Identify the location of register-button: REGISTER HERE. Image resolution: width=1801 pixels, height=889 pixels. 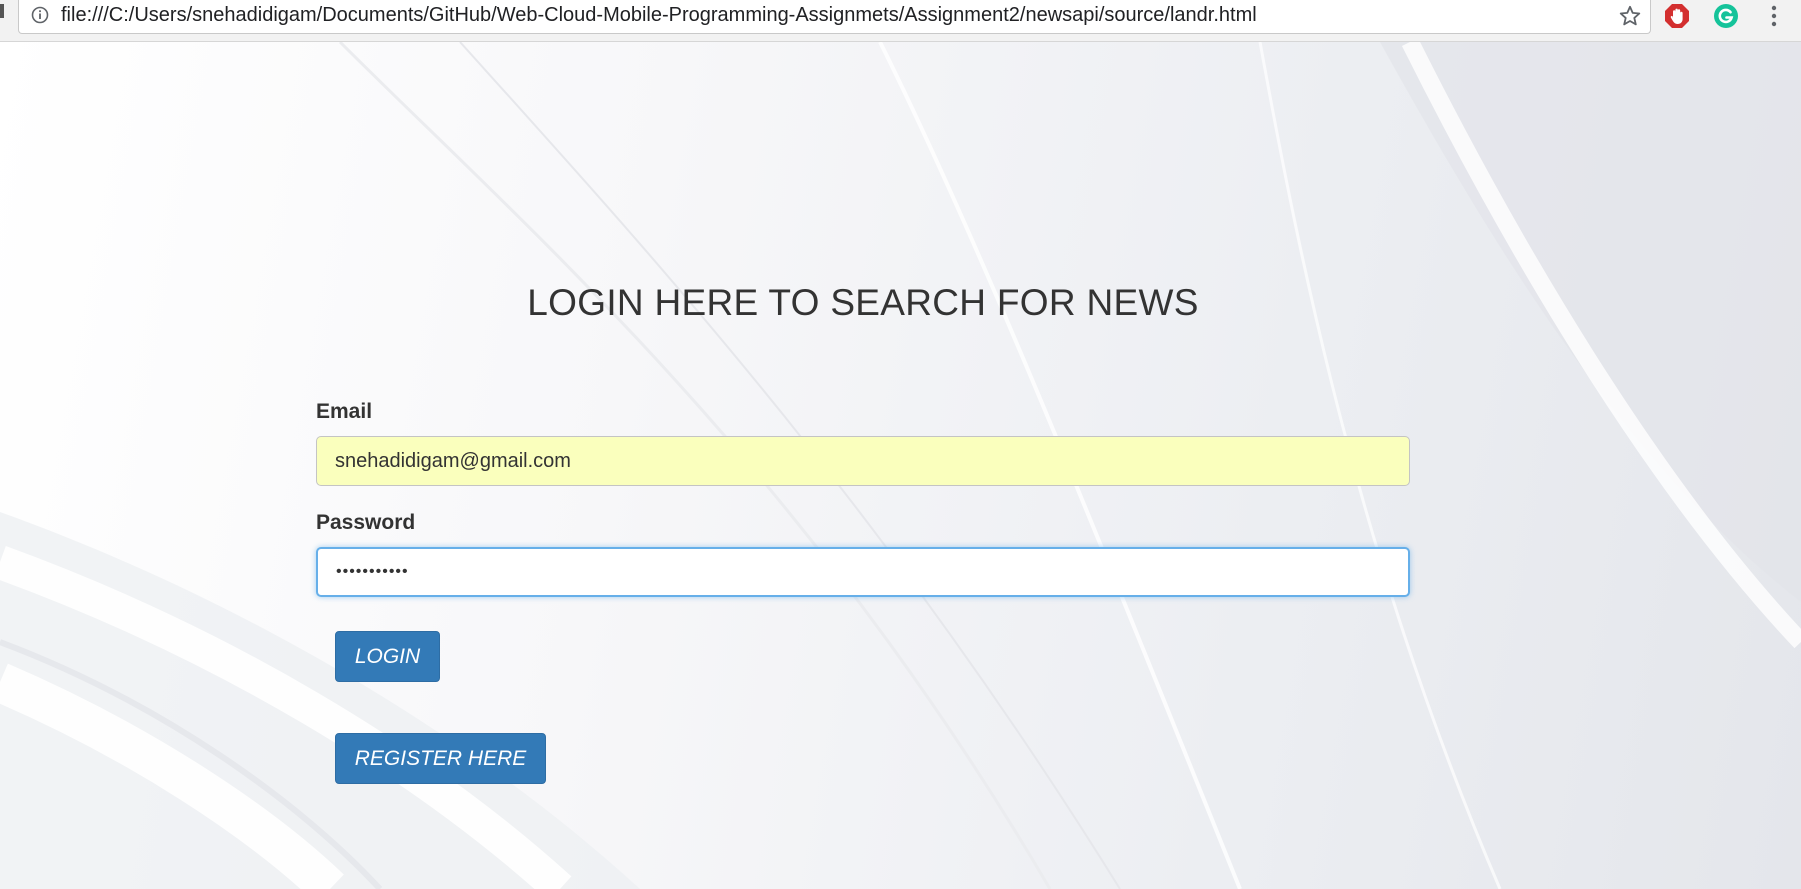
(440, 758).